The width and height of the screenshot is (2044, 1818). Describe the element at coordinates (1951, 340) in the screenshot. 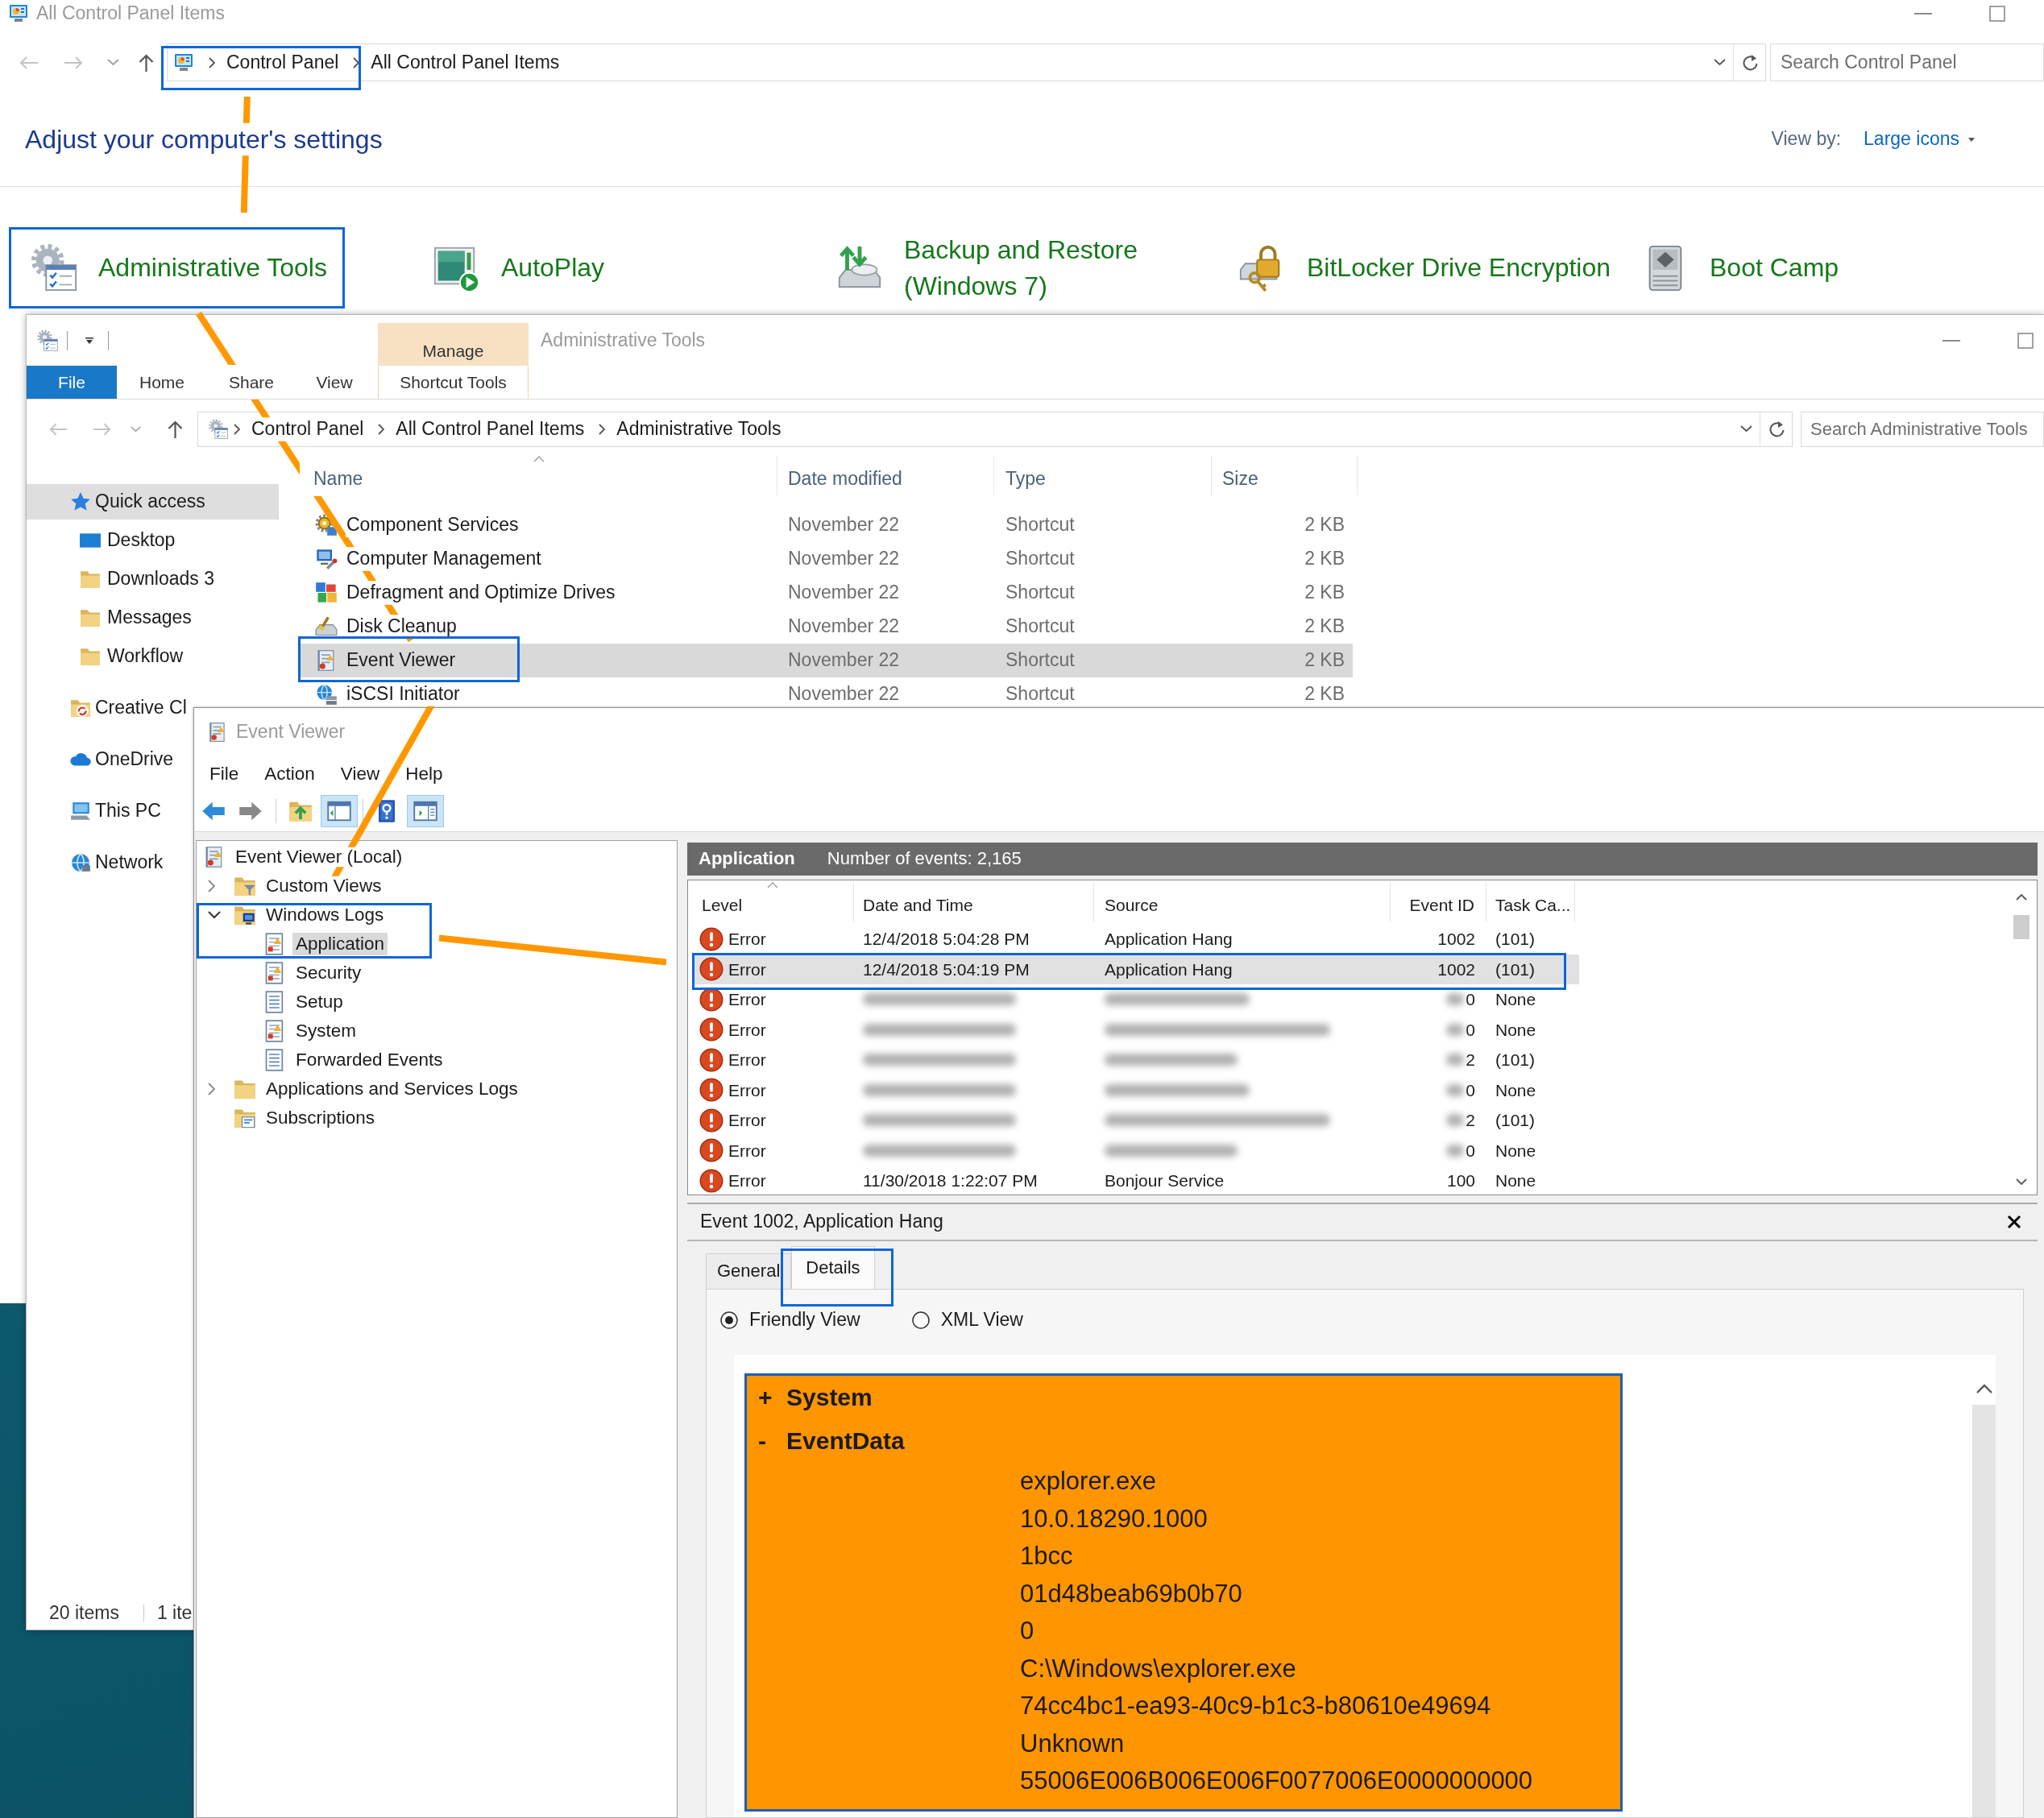

I see `minimize-icon` at that location.